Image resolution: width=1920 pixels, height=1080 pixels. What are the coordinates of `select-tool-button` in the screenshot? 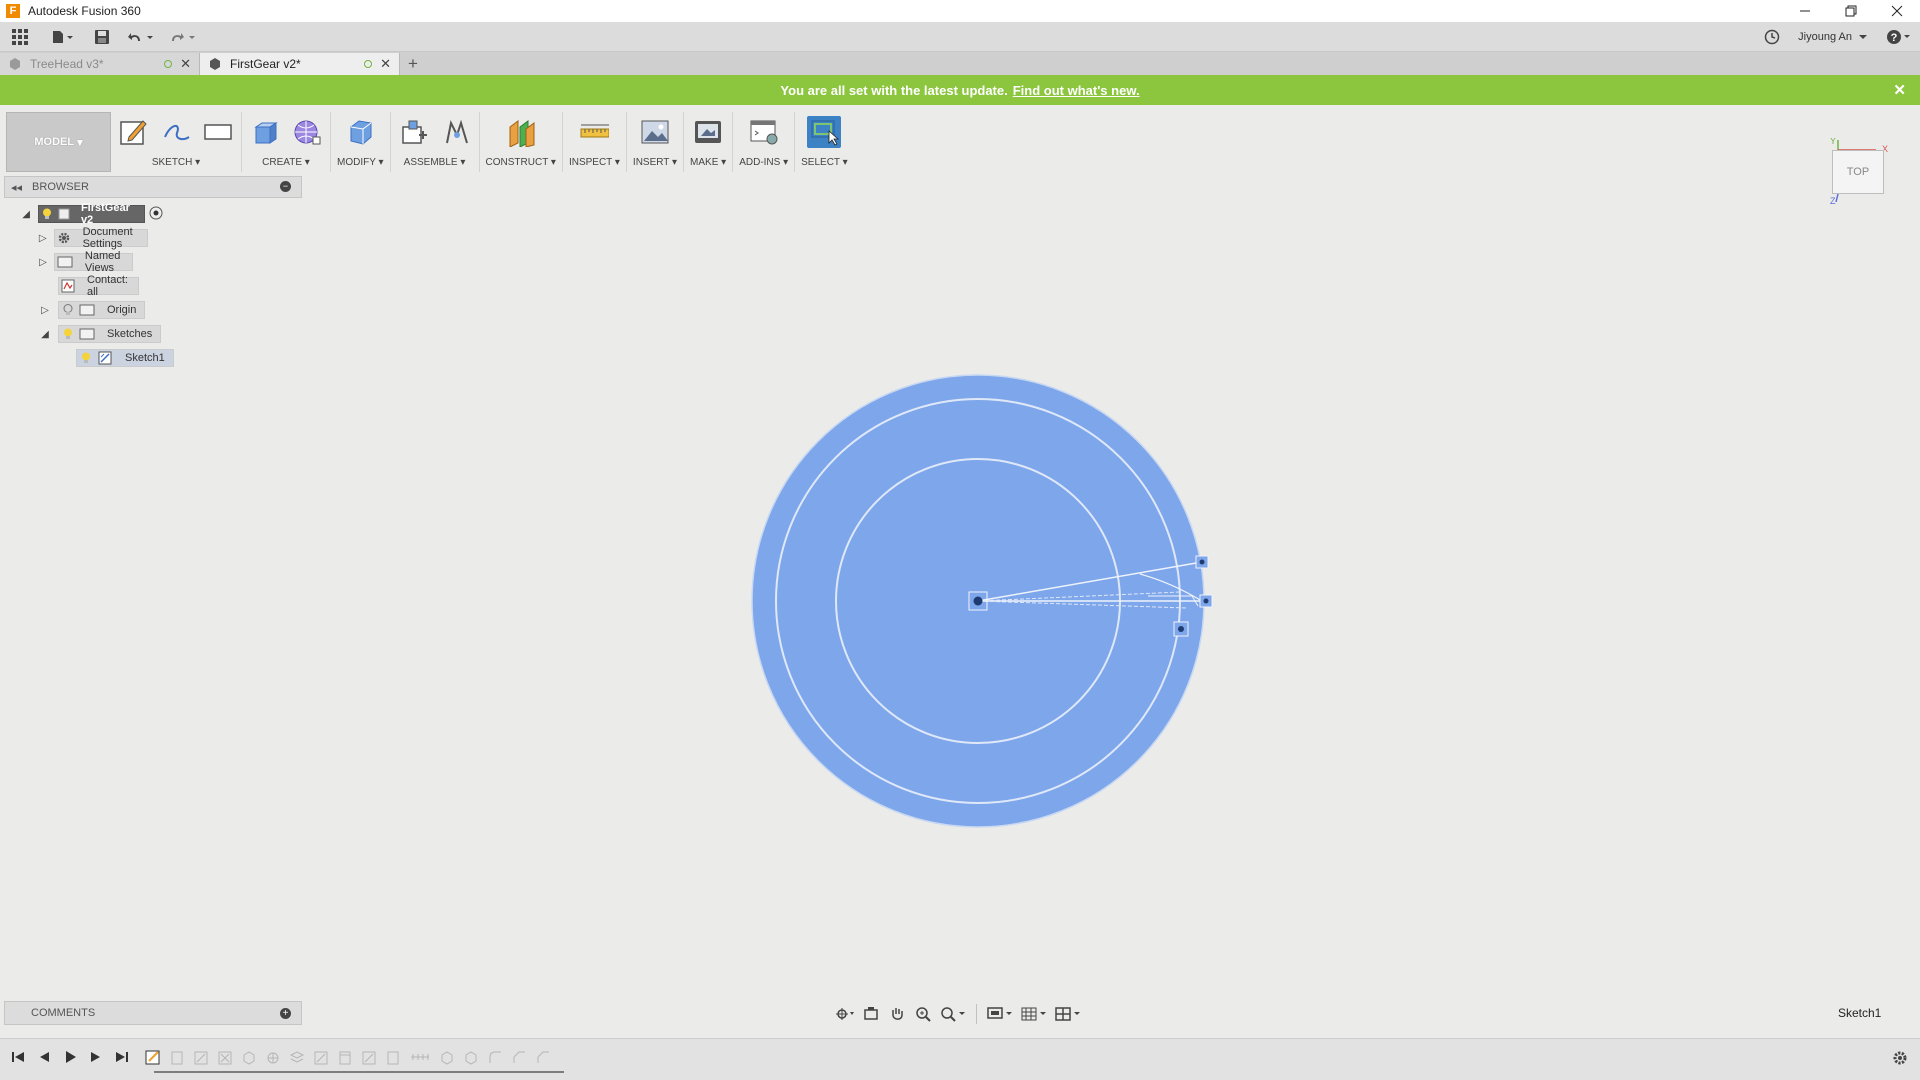 It's located at (824, 132).